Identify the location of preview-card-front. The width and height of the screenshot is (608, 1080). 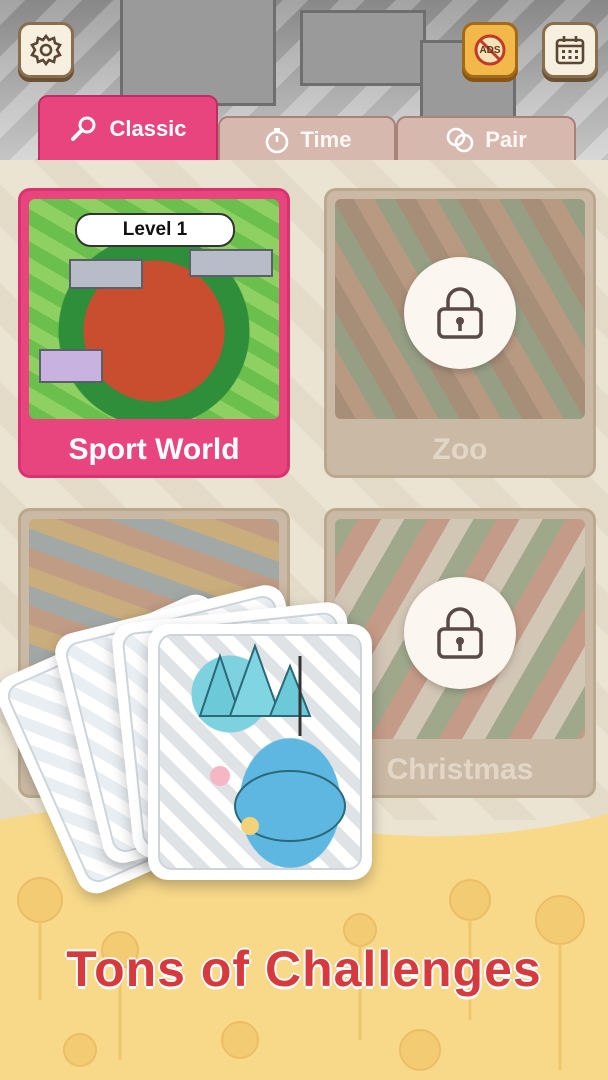
(260, 752).